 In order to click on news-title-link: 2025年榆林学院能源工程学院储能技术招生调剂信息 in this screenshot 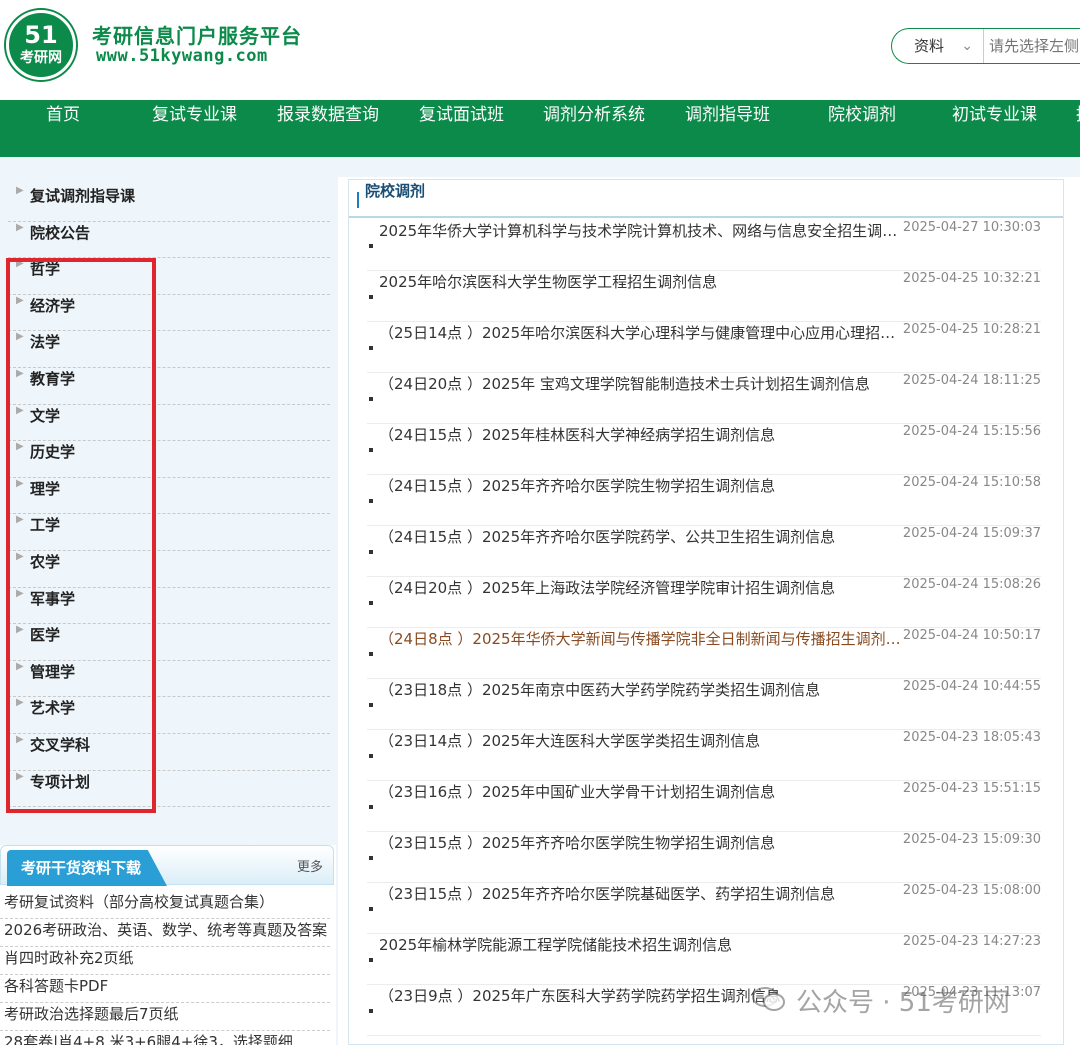, I will do `click(643, 944)`.